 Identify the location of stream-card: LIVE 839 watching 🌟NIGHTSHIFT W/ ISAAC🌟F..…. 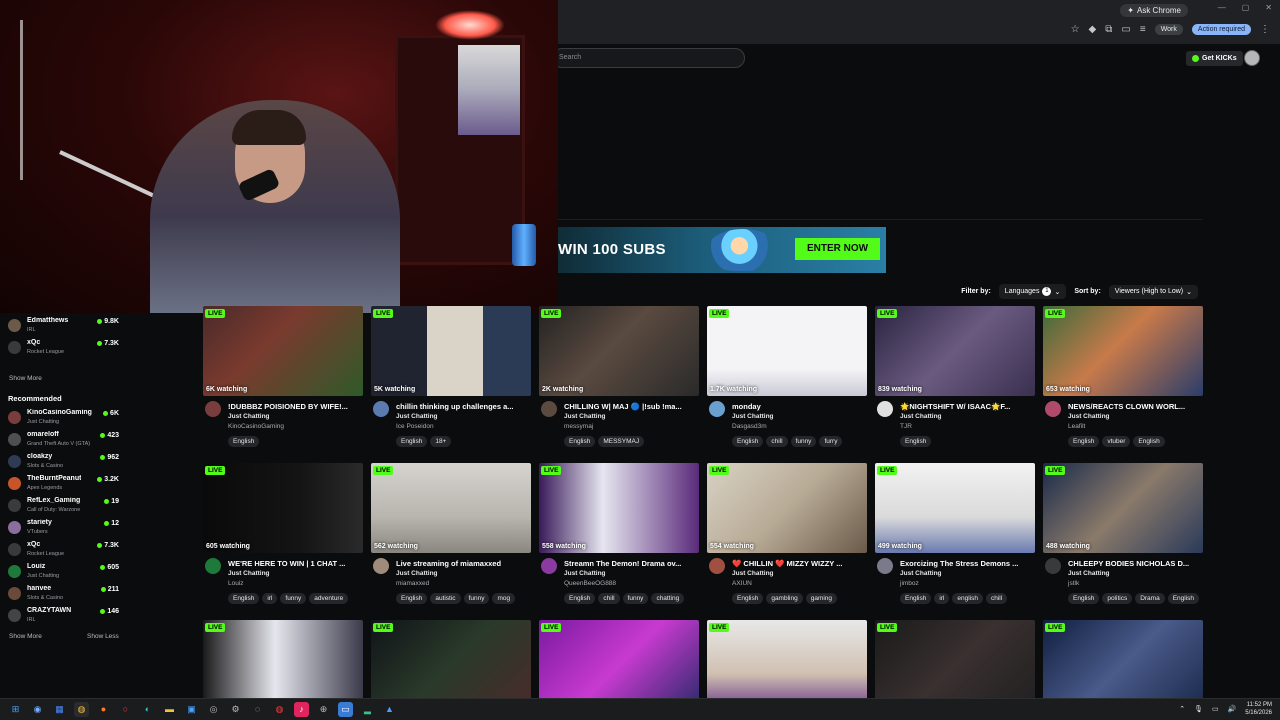
(955, 376).